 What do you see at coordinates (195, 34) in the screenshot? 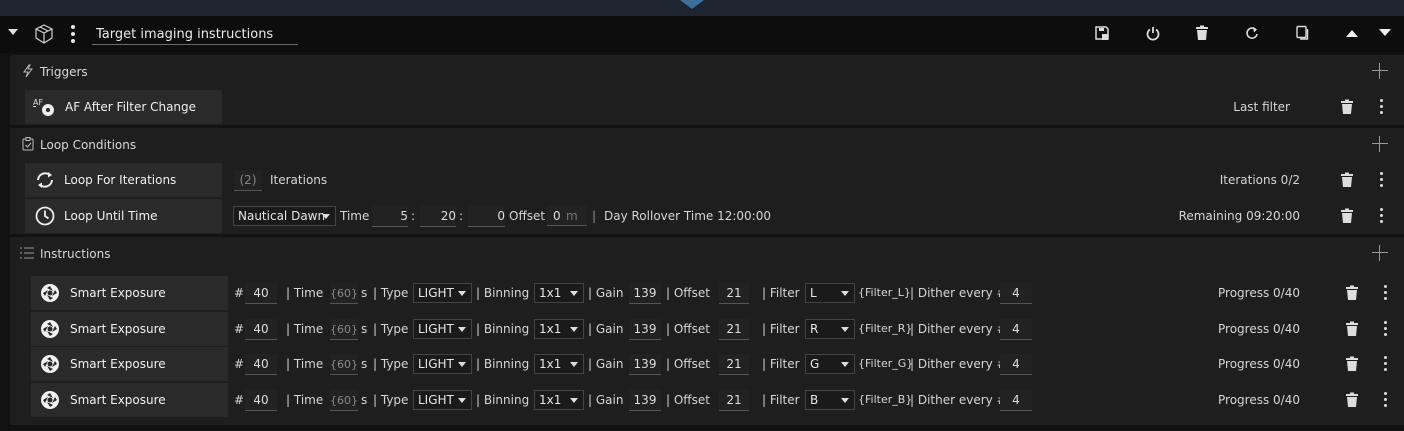
I see `container-title-input` at bounding box center [195, 34].